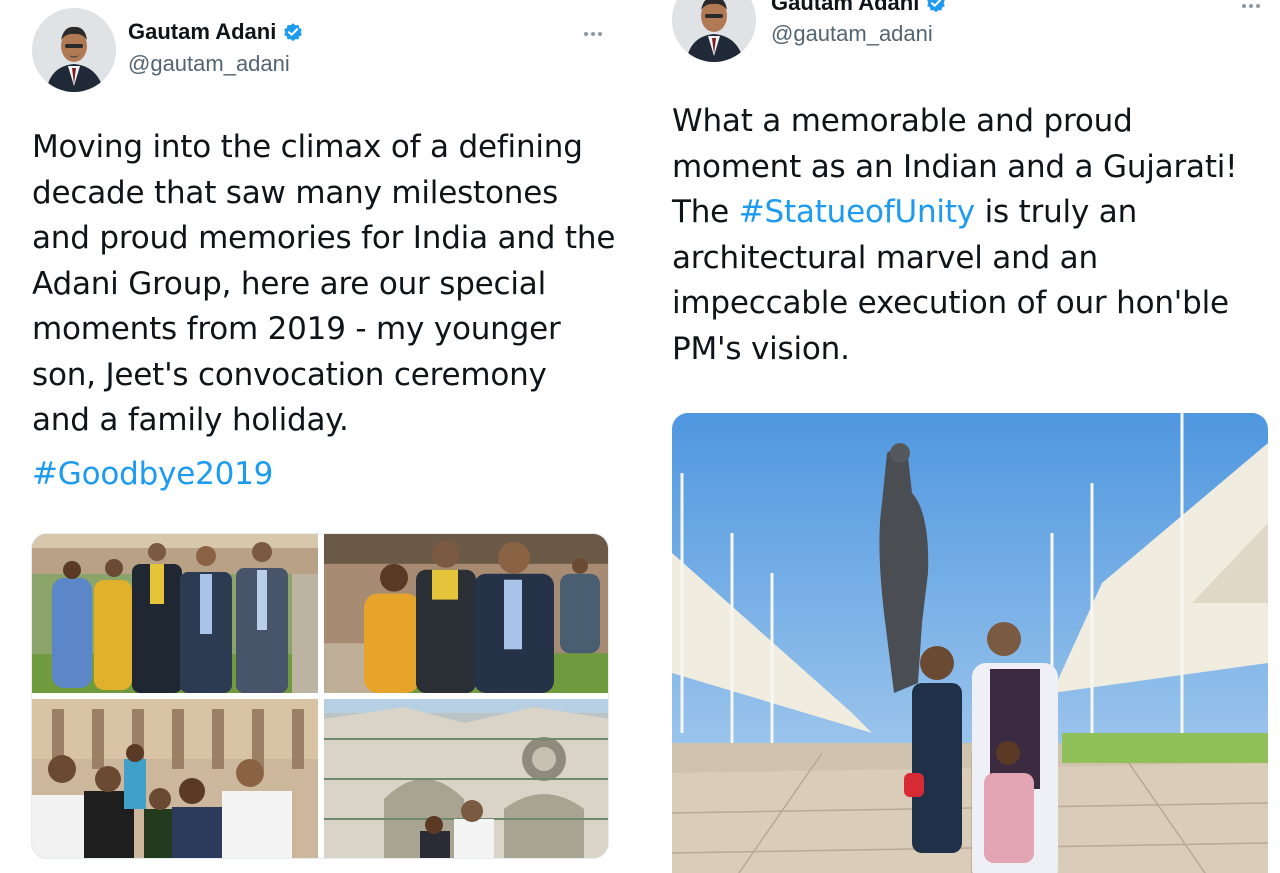 This screenshot has width=1280, height=873. Describe the element at coordinates (307, 147) in the screenshot. I see `tweet-text-line: Moving into the climax of a defining` at that location.